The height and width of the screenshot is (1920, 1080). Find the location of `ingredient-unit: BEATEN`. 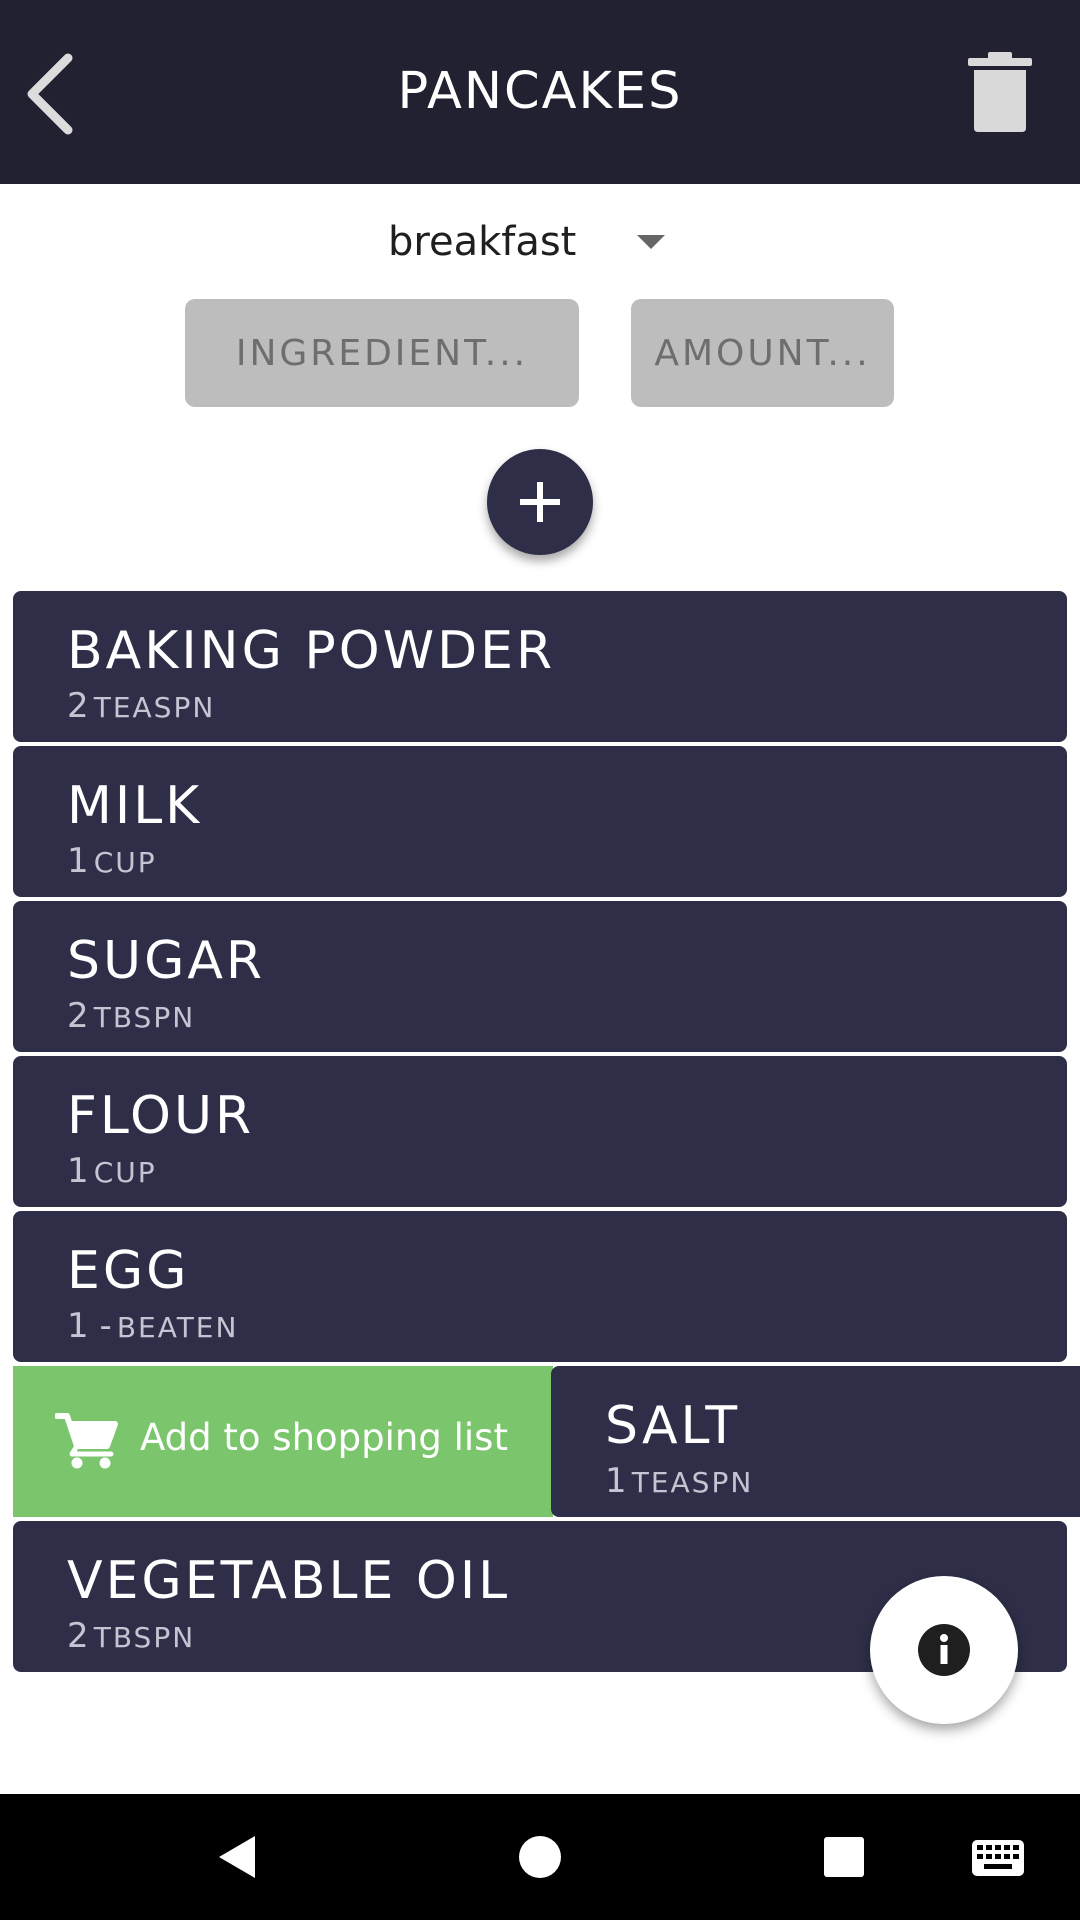

ingredient-unit: BEATEN is located at coordinates (177, 1327).